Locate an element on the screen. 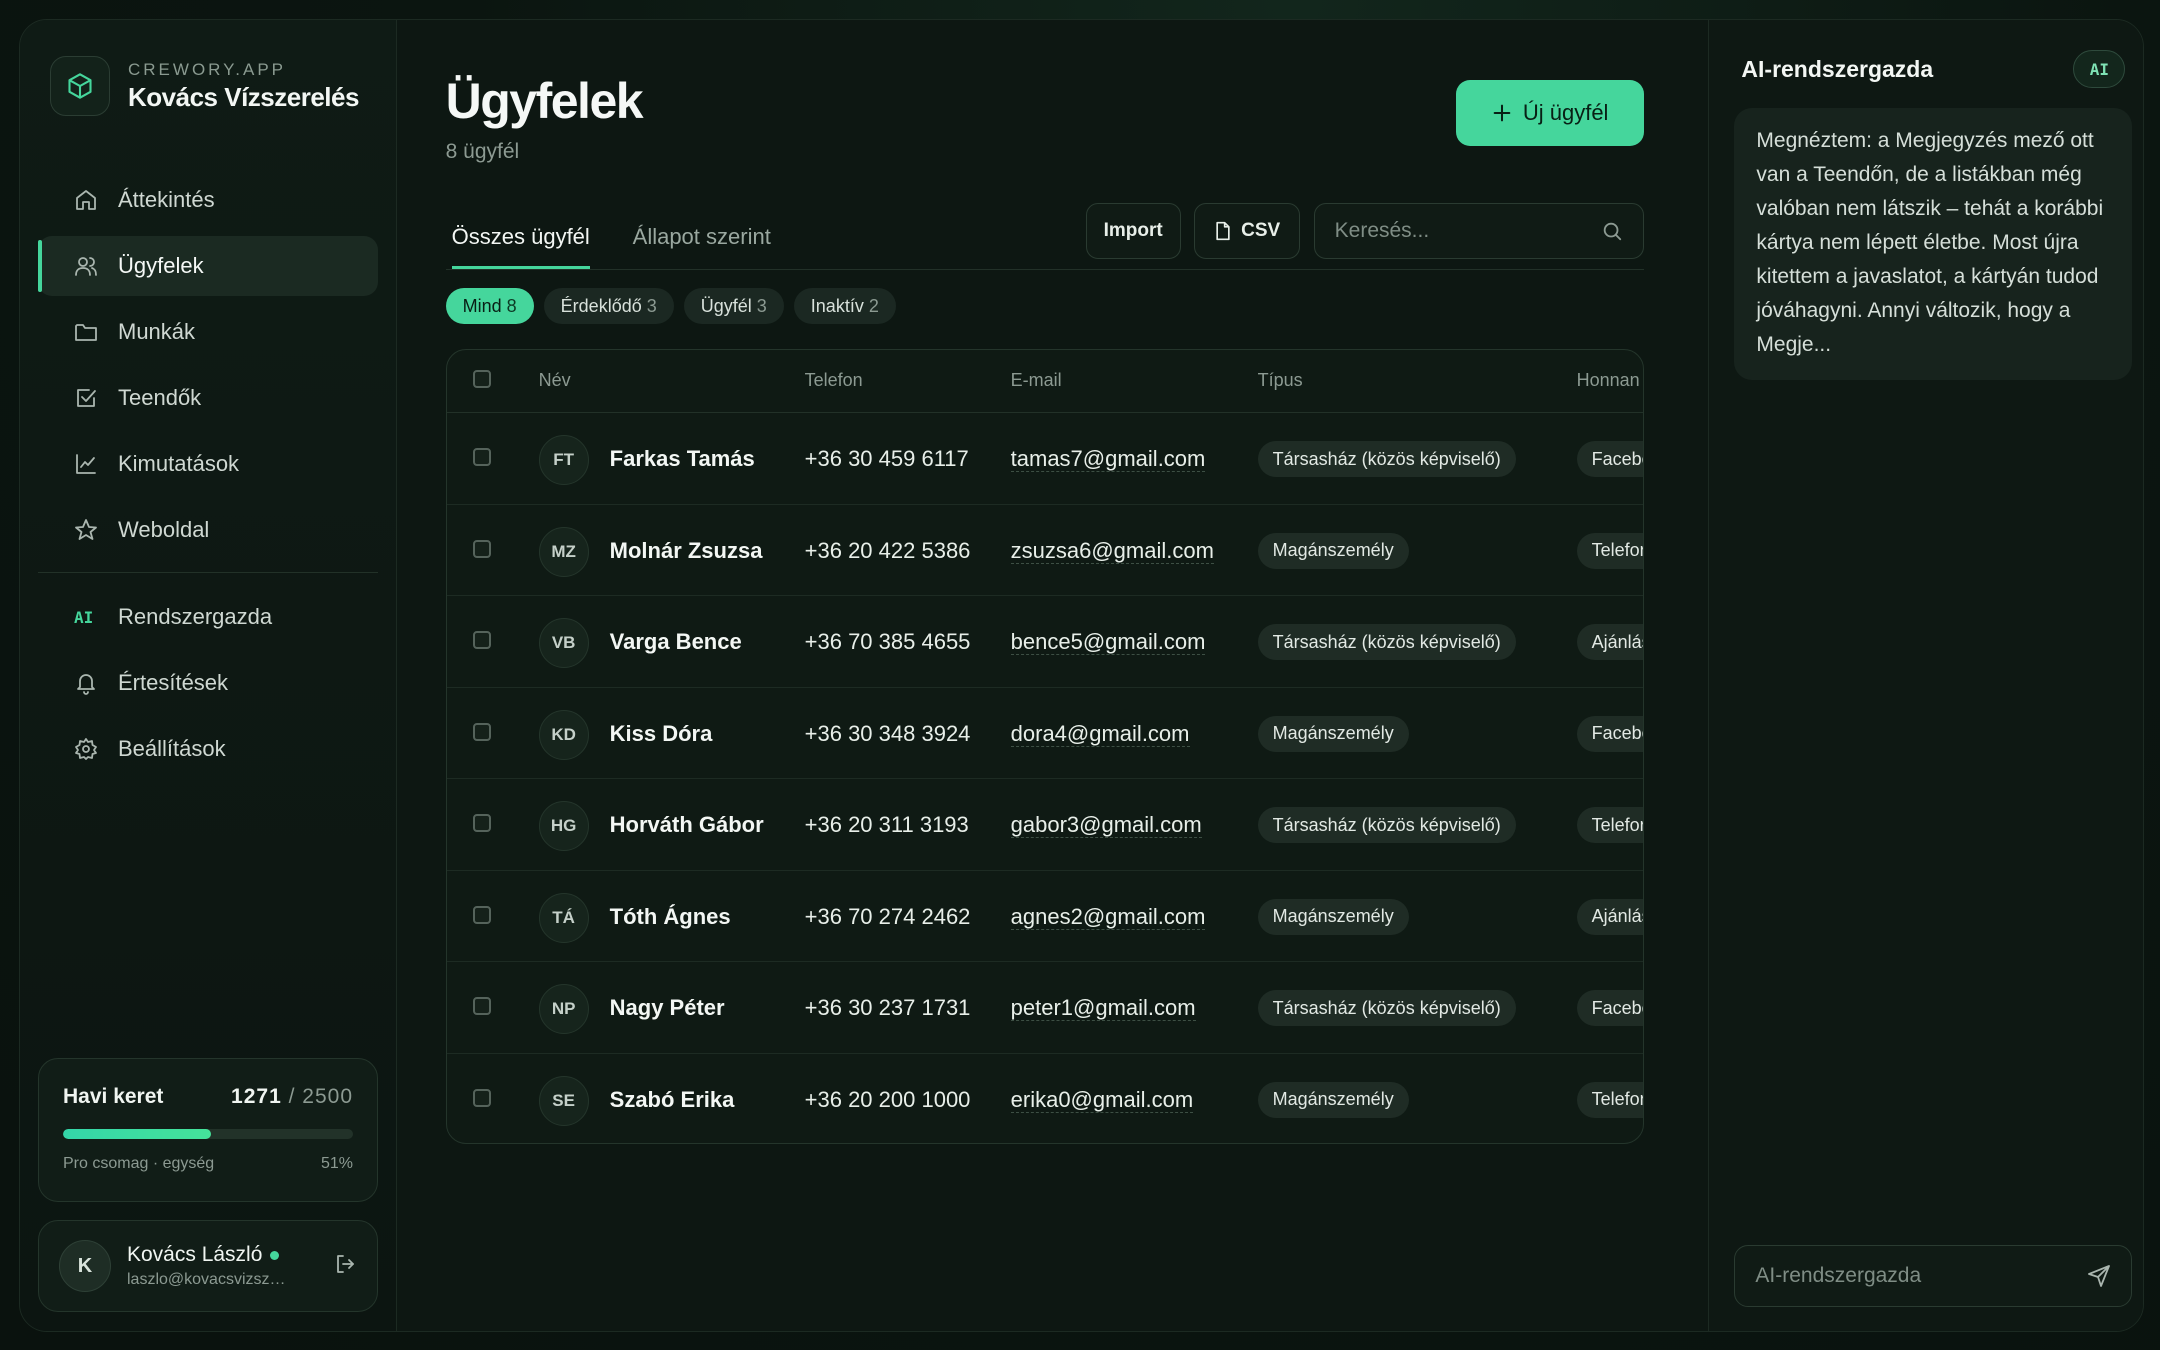  page-title: Ügyfelek is located at coordinates (544, 101).